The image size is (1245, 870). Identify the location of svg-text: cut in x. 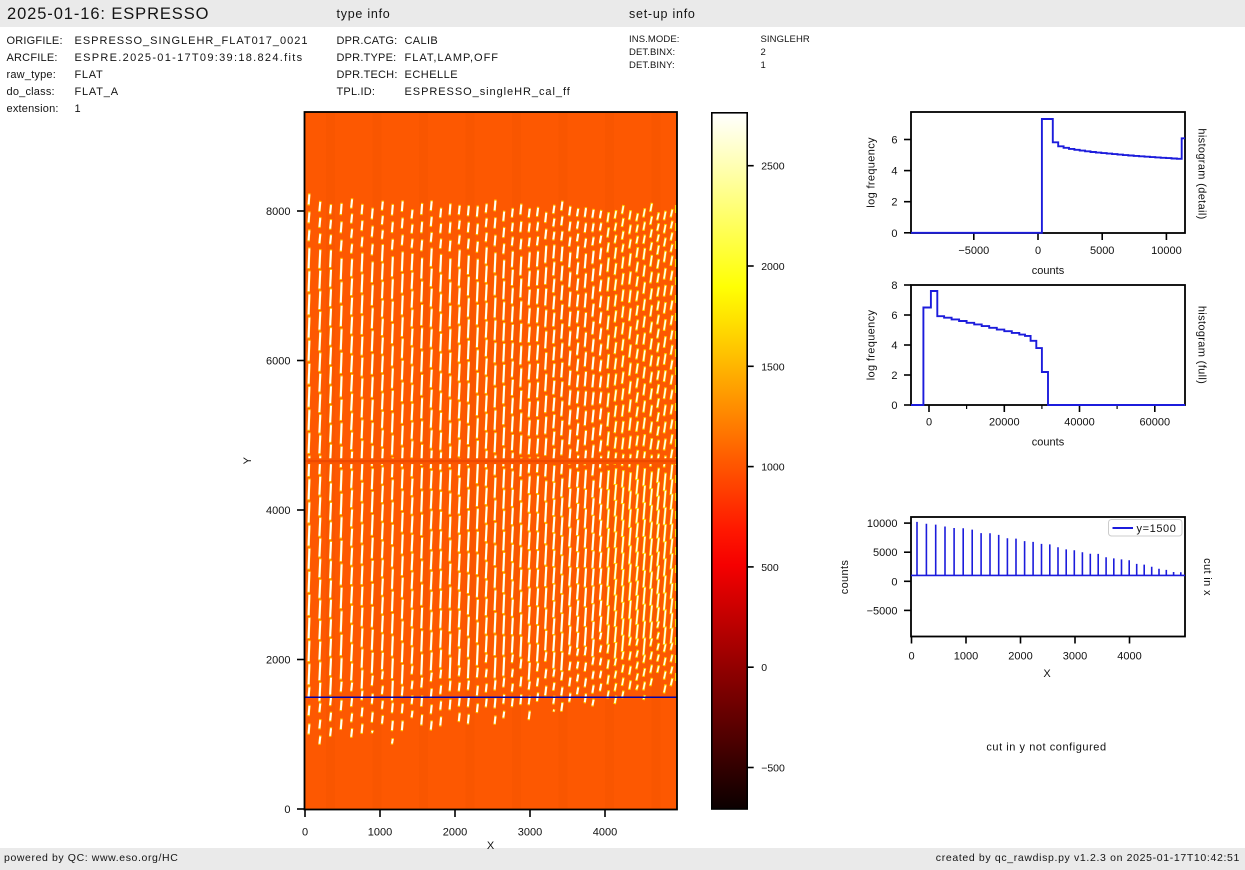
(1207, 577).